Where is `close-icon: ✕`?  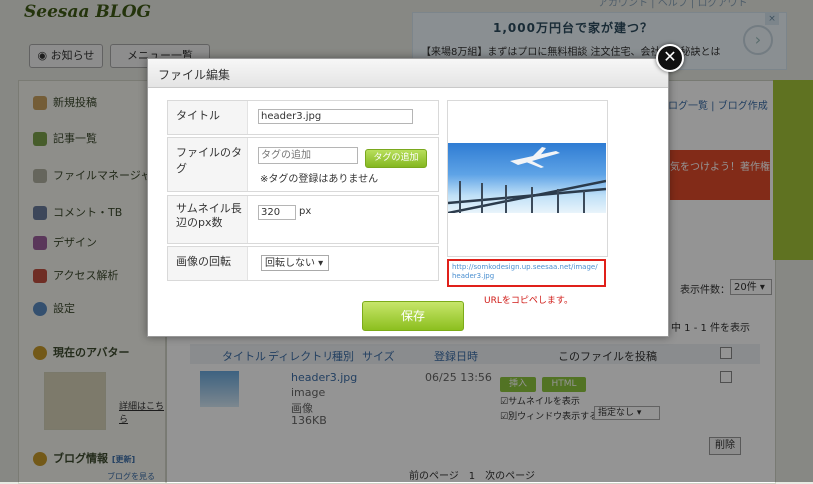 close-icon: ✕ is located at coordinates (670, 58).